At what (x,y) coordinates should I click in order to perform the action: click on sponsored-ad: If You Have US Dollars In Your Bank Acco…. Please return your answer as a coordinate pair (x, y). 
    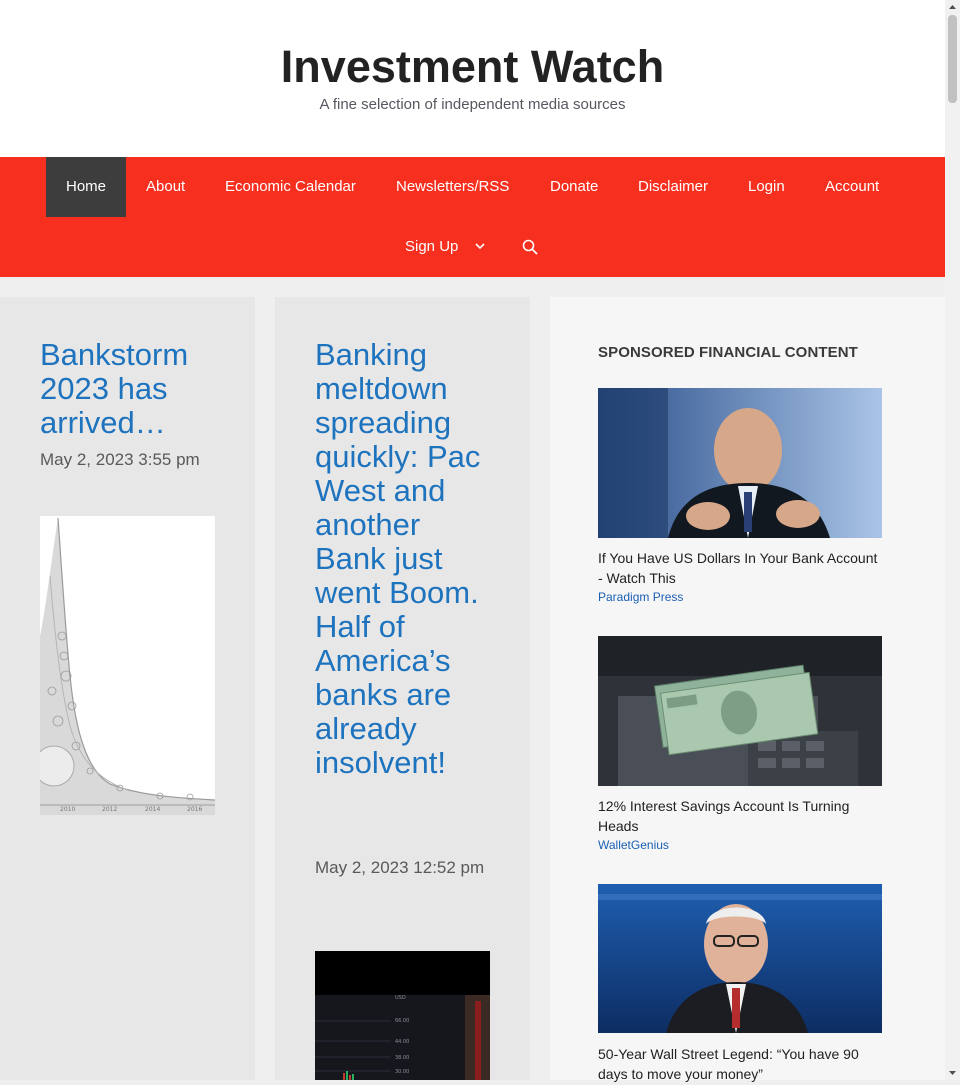
    Looking at the image, I should click on (740, 496).